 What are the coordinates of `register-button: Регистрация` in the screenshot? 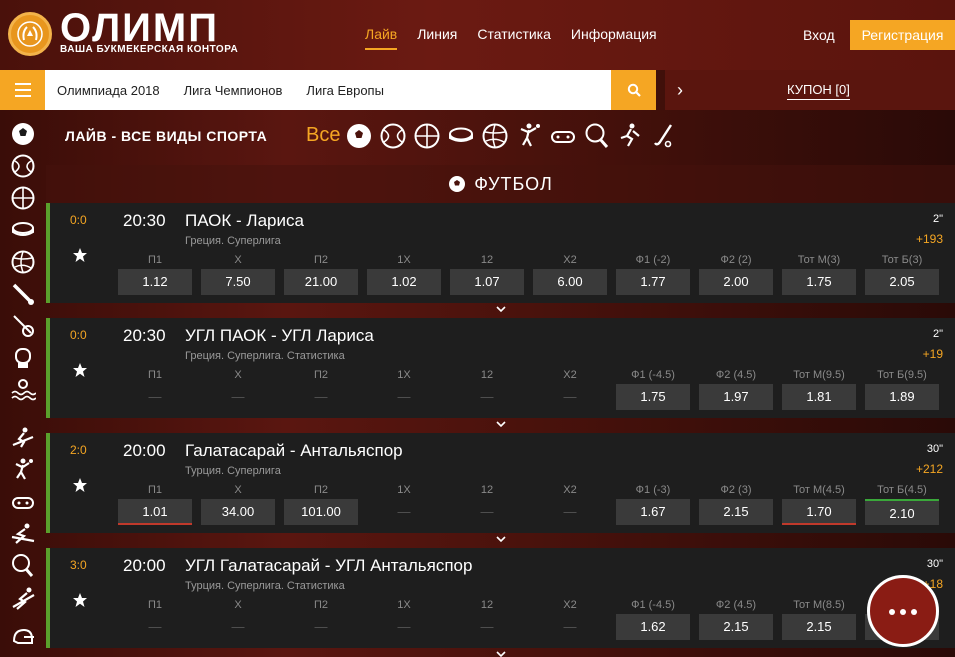 It's located at (902, 35).